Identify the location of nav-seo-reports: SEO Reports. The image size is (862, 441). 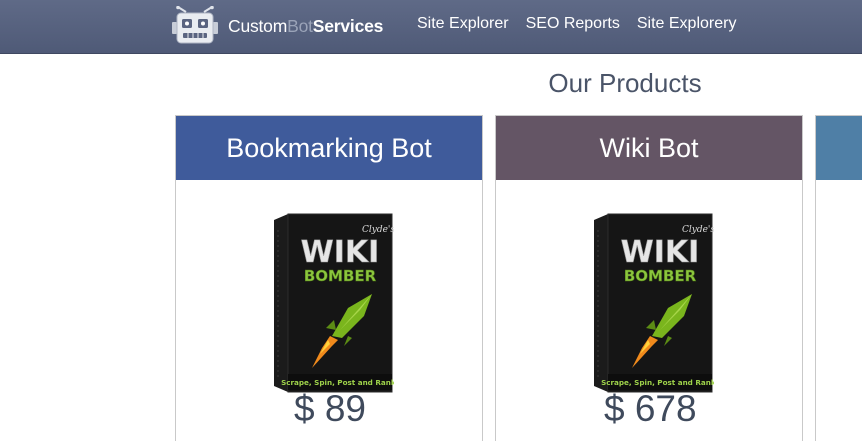
(573, 24).